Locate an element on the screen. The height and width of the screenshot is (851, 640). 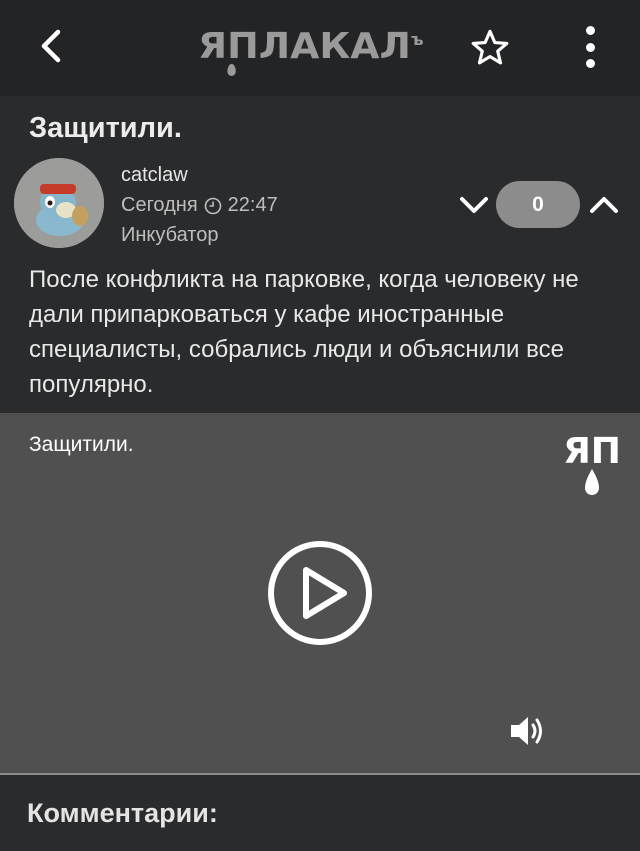
logo-suffix: ъ is located at coordinates (417, 39).